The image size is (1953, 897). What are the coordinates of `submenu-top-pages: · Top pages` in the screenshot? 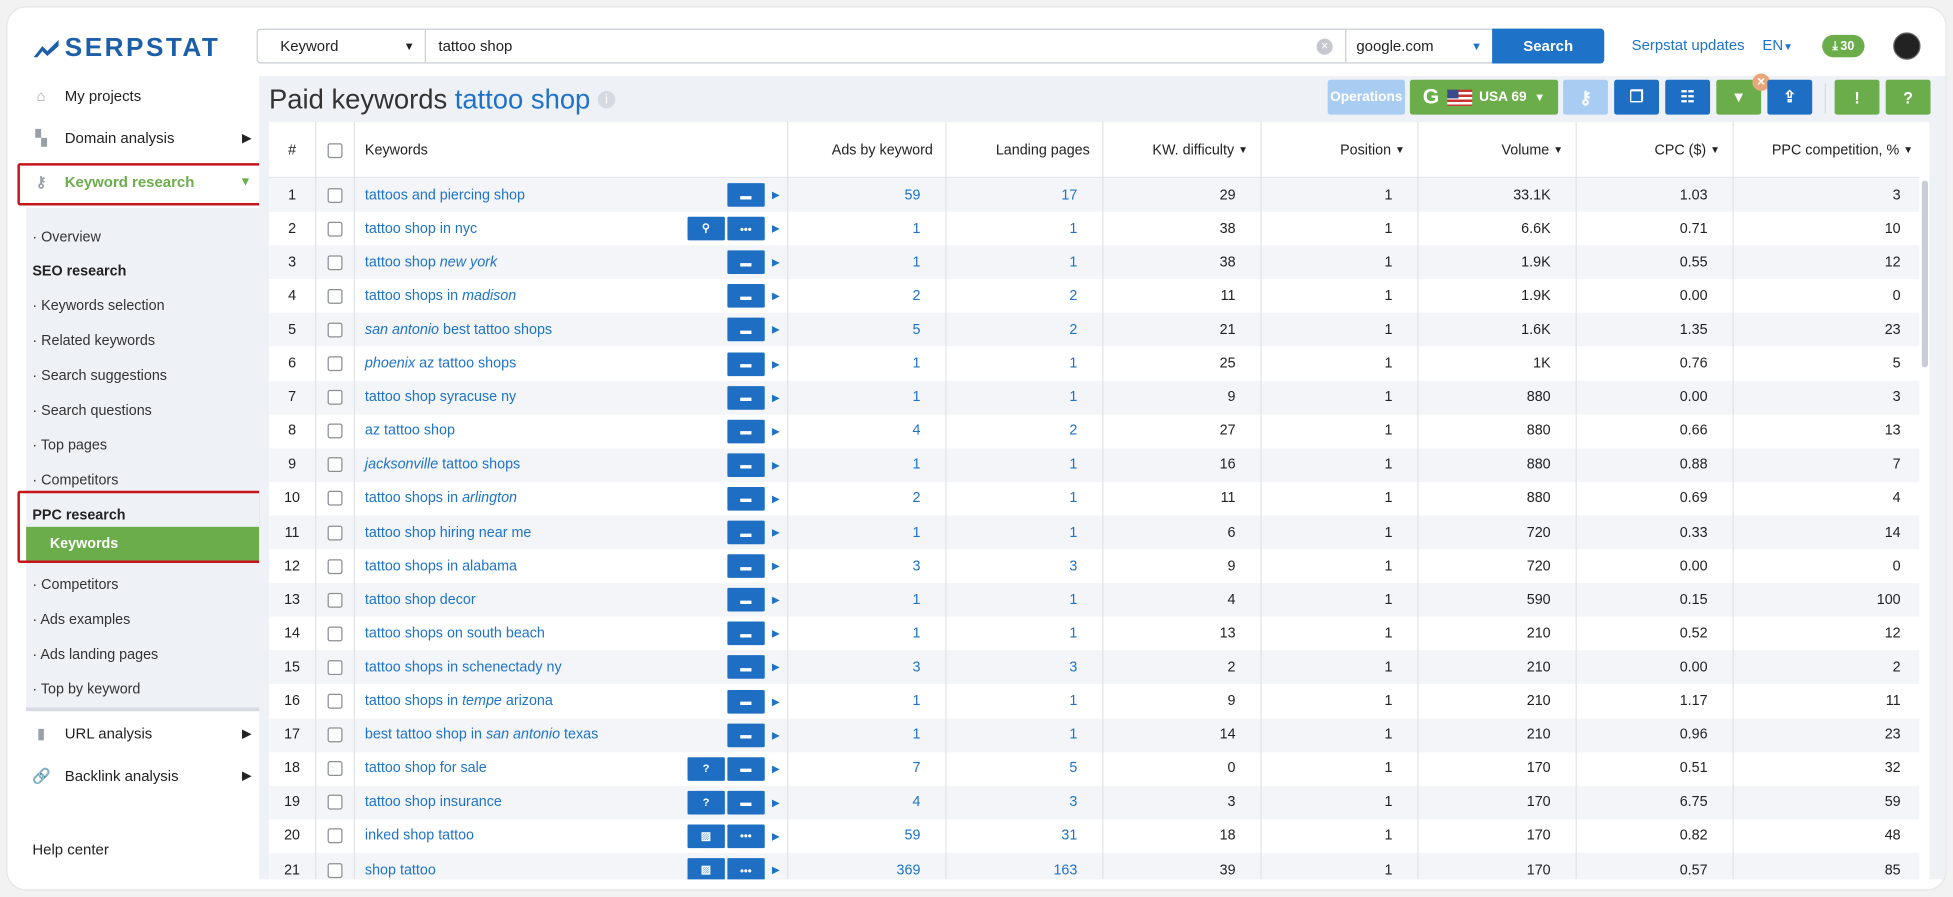 It's located at (69, 445).